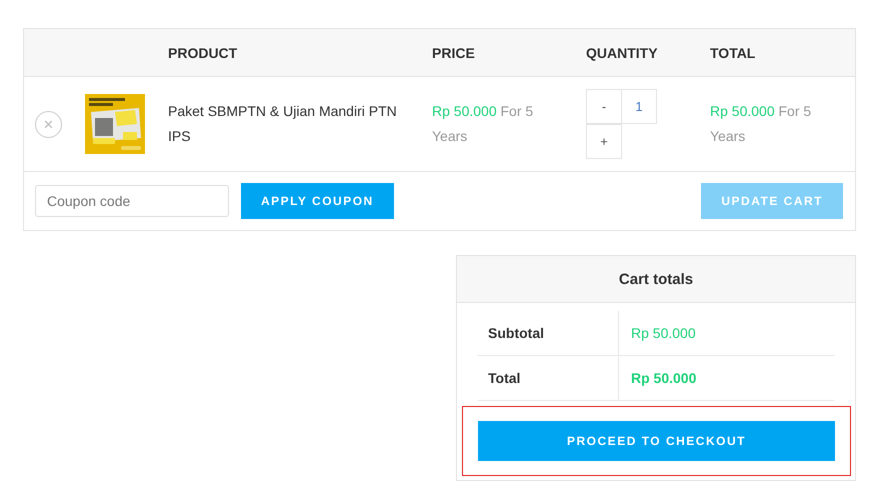 Image resolution: width=884 pixels, height=492 pixels. I want to click on column-header: QUANTITY, so click(622, 52).